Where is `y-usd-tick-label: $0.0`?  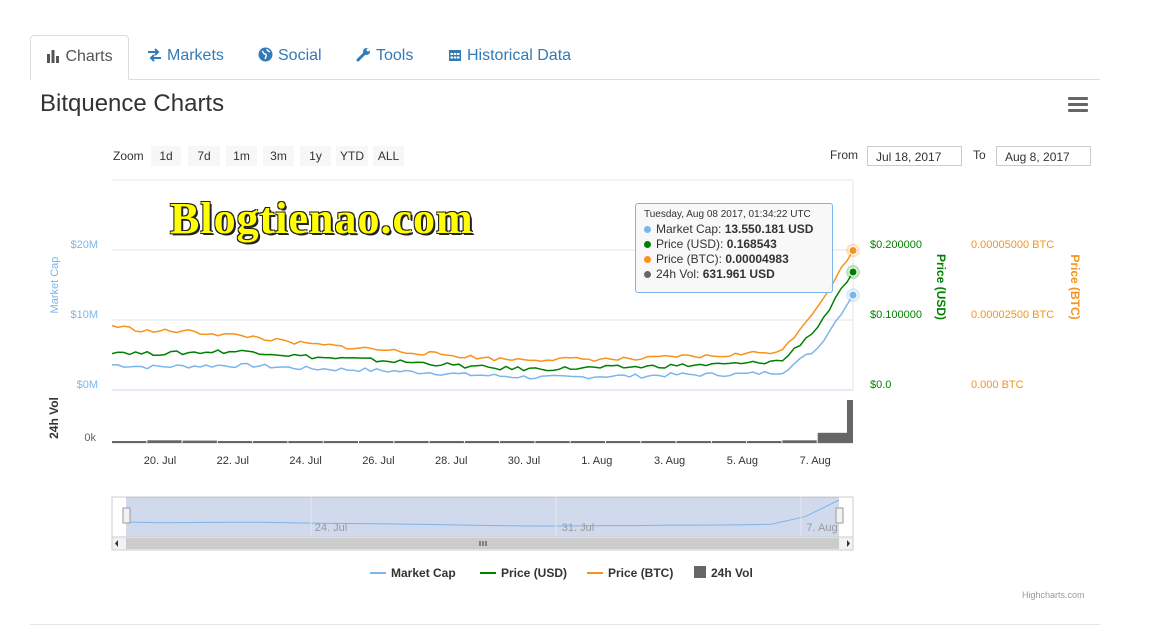
y-usd-tick-label: $0.0 is located at coordinates (880, 385).